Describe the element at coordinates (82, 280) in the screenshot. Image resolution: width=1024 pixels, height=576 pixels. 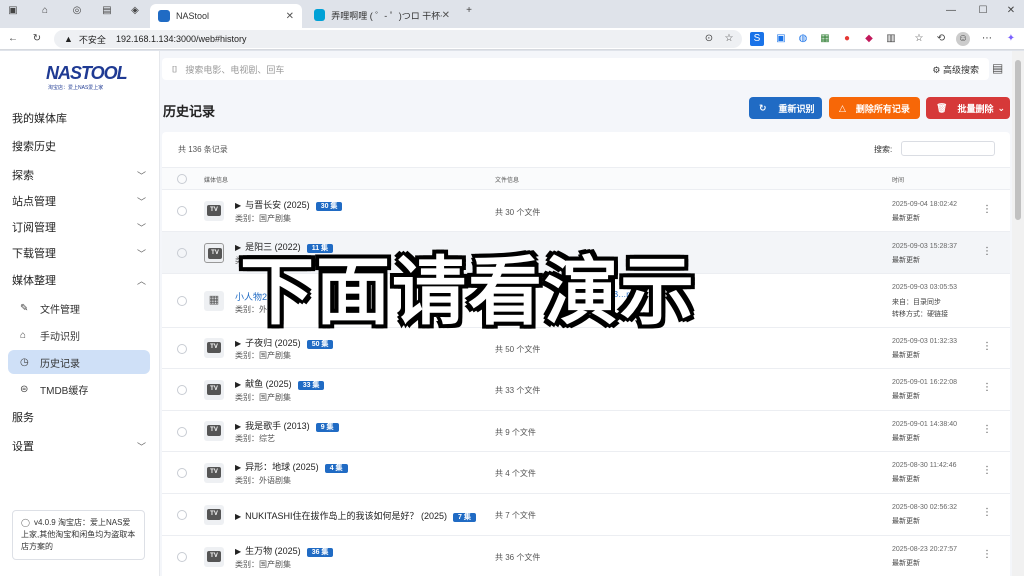
I see `nav-media-organize: 媒体整理 ︿` at that location.